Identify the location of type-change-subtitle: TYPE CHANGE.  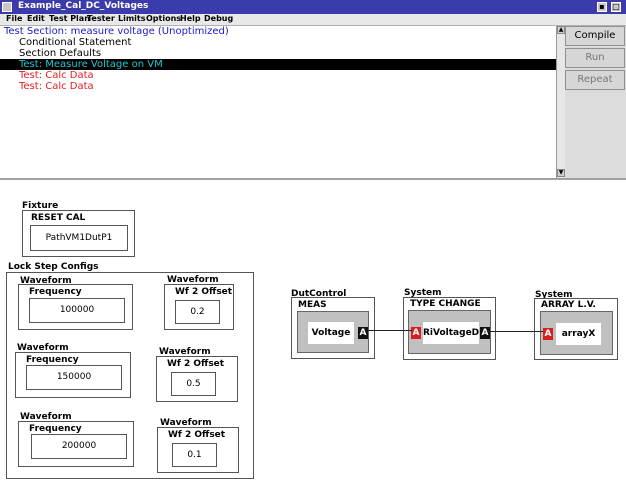
(445, 304).